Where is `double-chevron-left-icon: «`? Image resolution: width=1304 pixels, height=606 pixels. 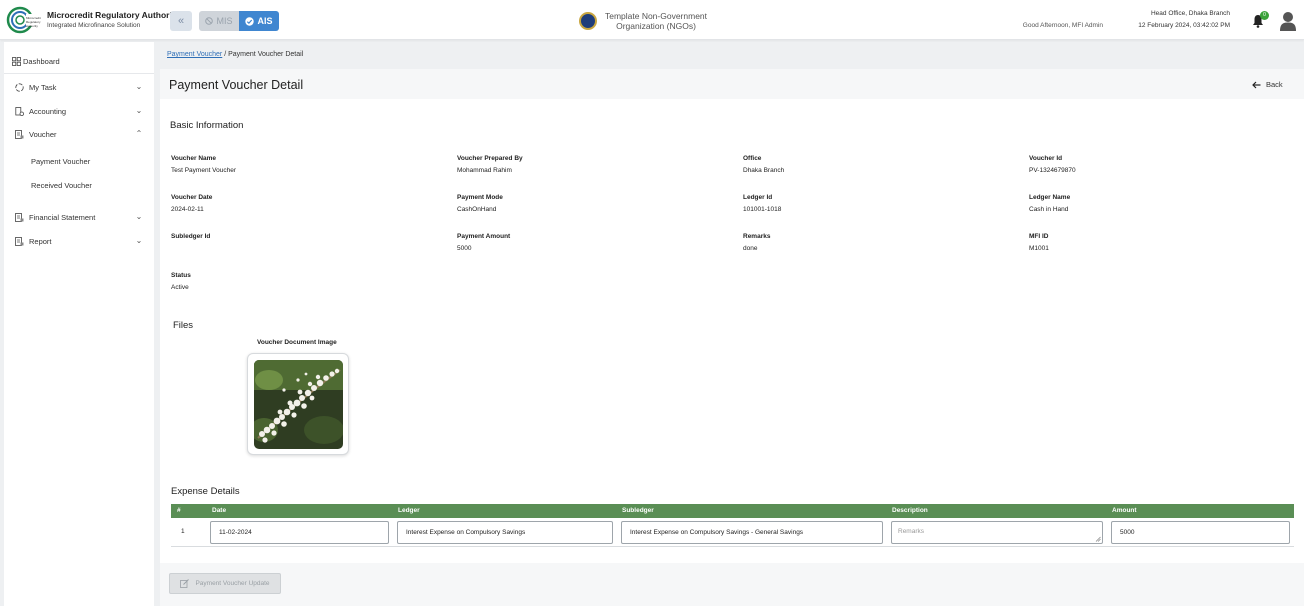
double-chevron-left-icon: « is located at coordinates (181, 21).